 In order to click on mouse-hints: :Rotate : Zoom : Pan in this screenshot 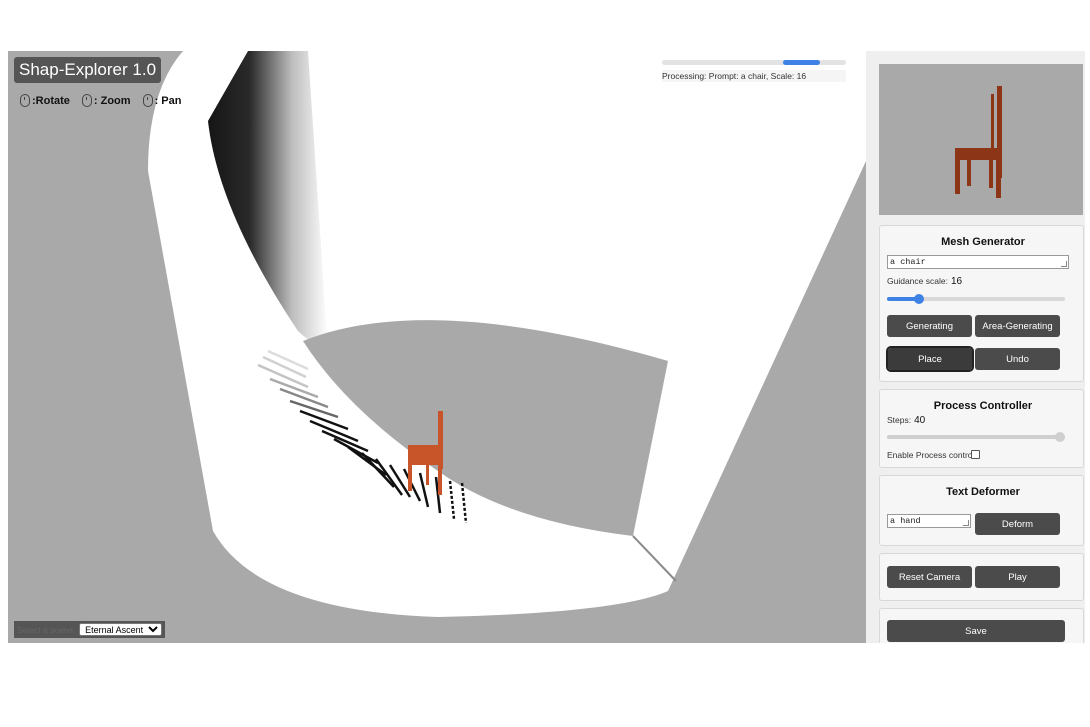, I will do `click(100, 100)`.